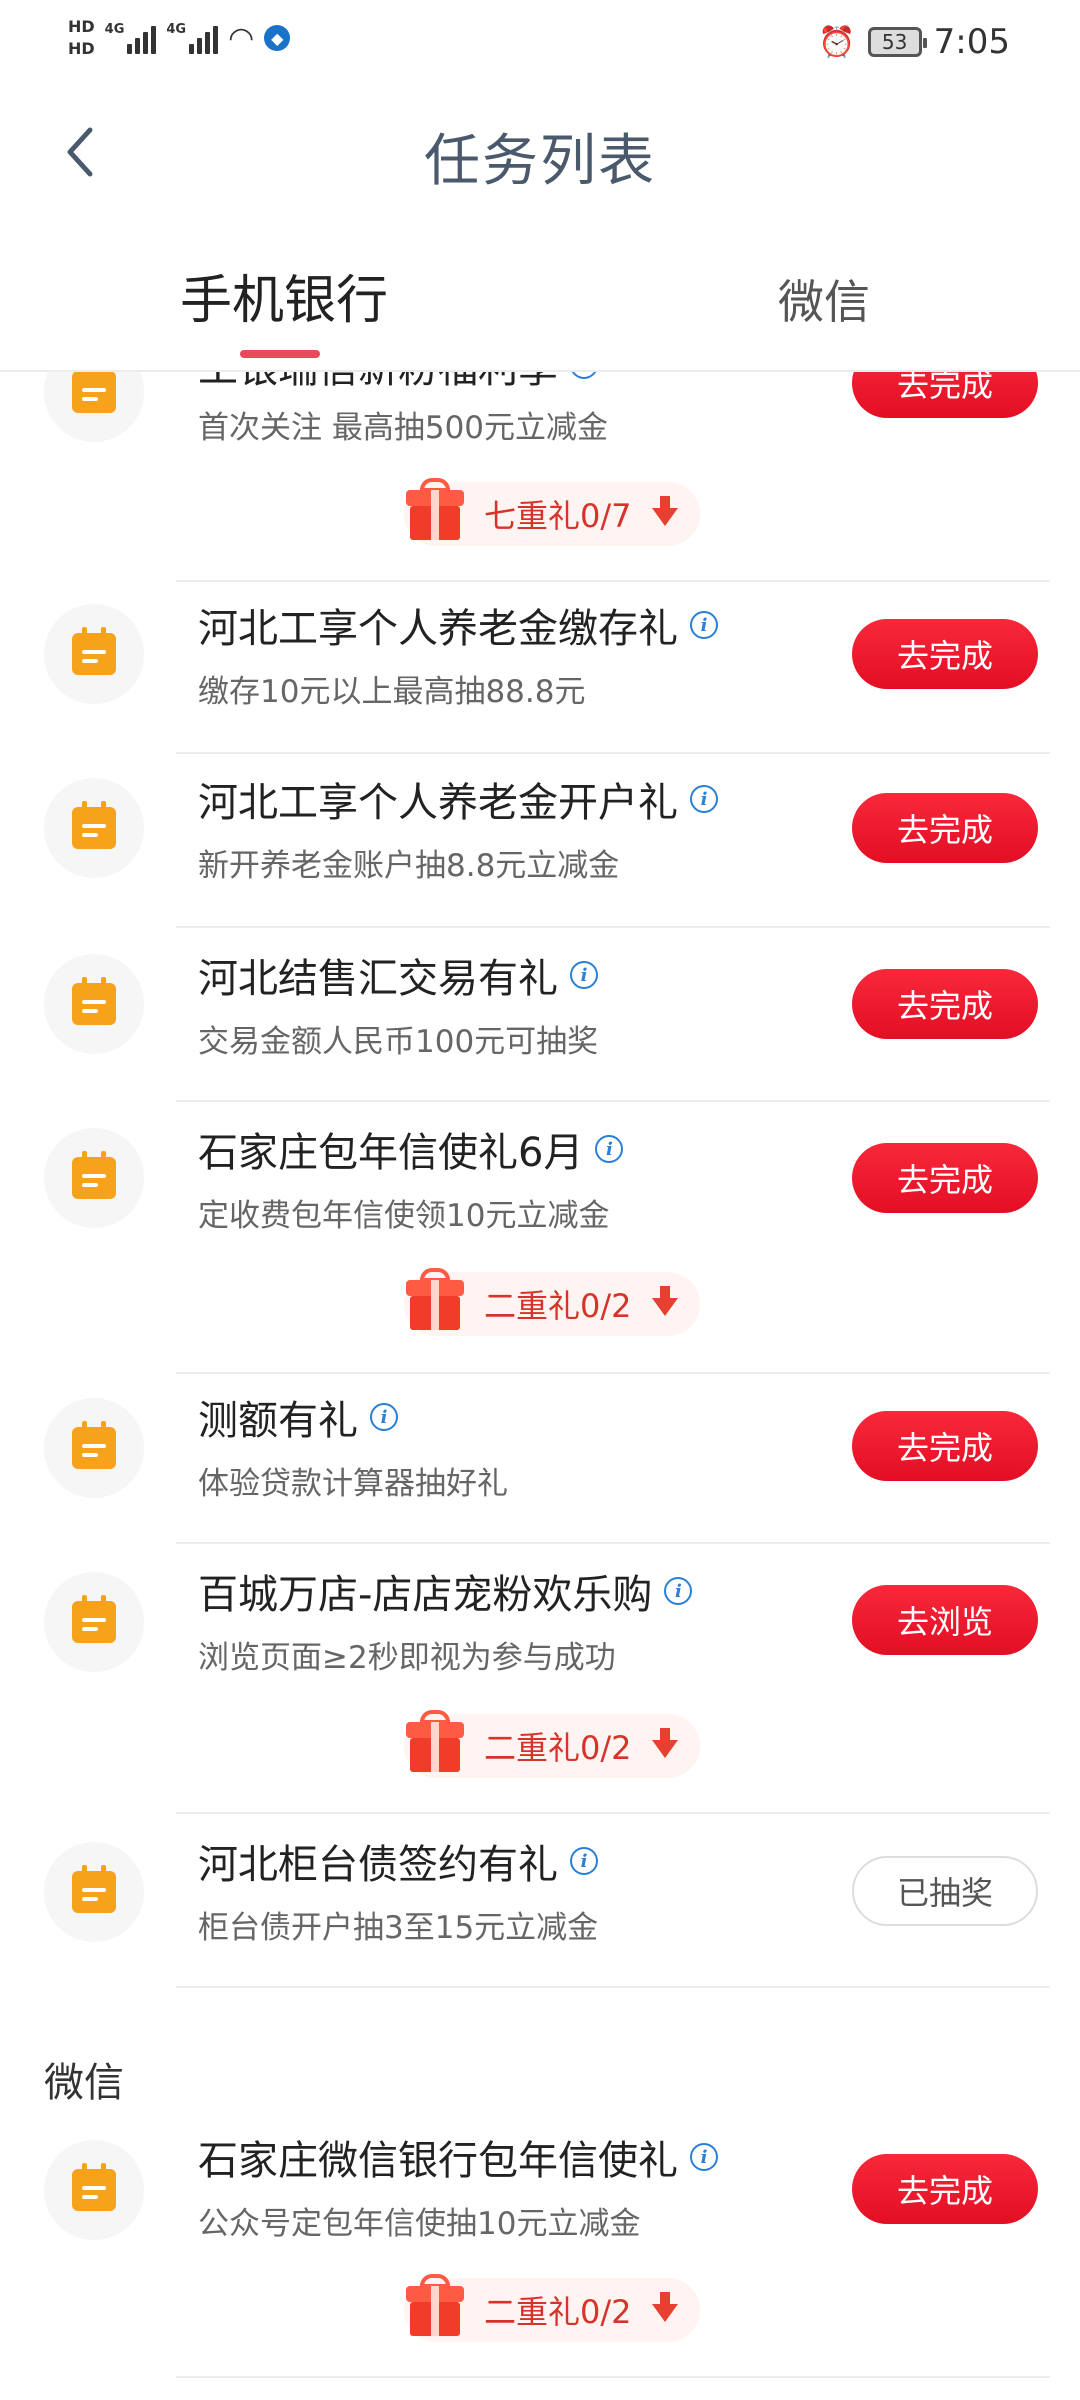 The height and width of the screenshot is (2400, 1080). What do you see at coordinates (176, 29) in the screenshot?
I see `network-type-2: 4G` at bounding box center [176, 29].